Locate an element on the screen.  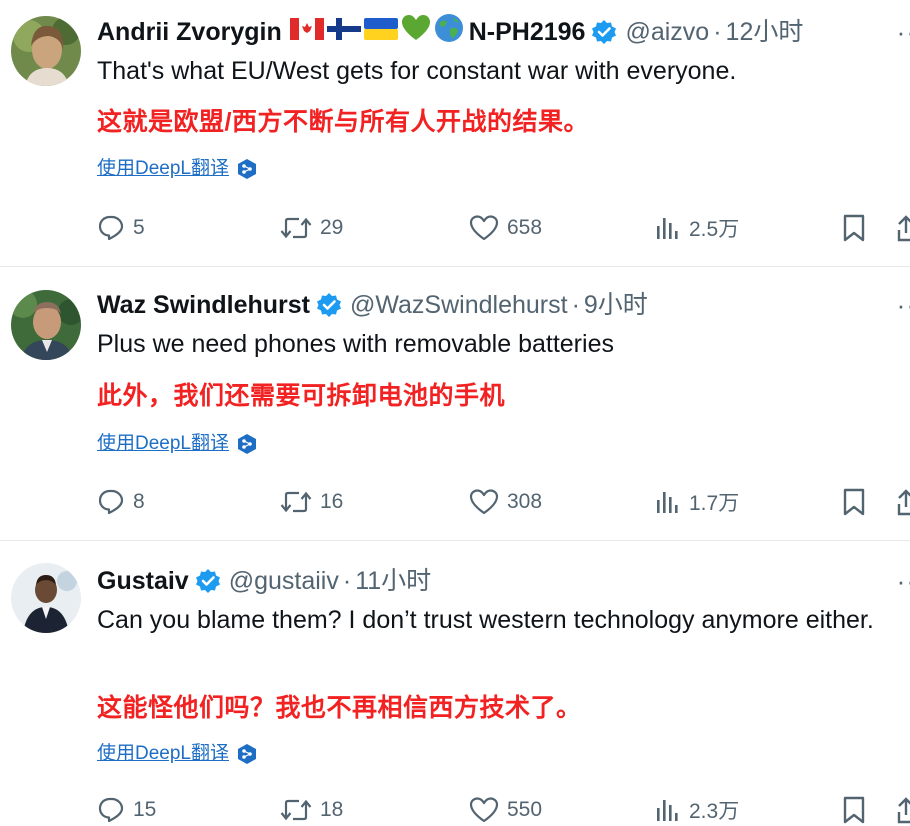
views-button: 1.7万 is located at coordinates (697, 502).